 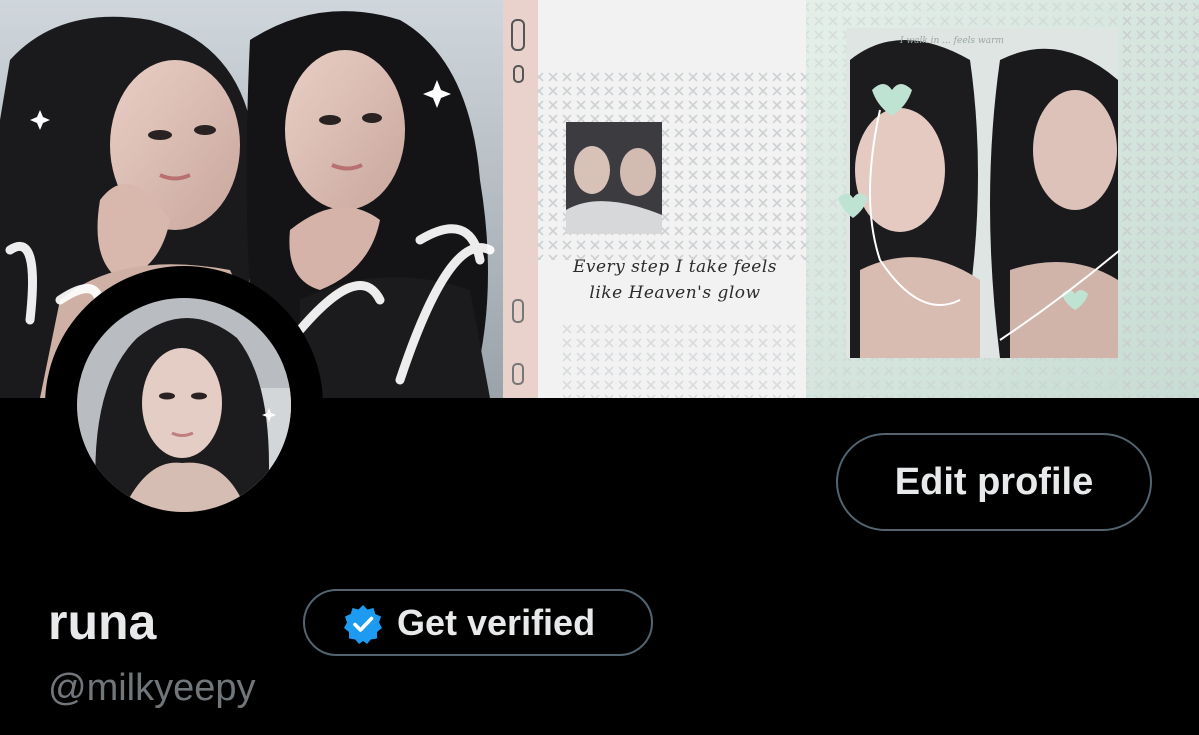 I want to click on edit-profile-button: Edit profile, so click(x=994, y=482).